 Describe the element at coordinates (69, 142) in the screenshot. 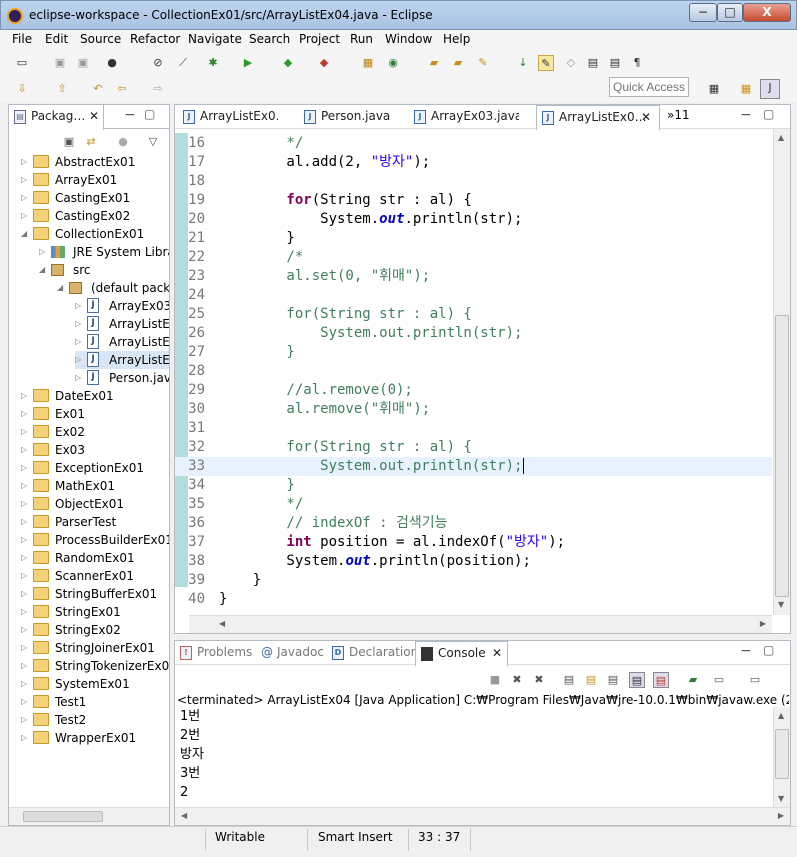

I see `collapse-all-icon: ▣` at that location.